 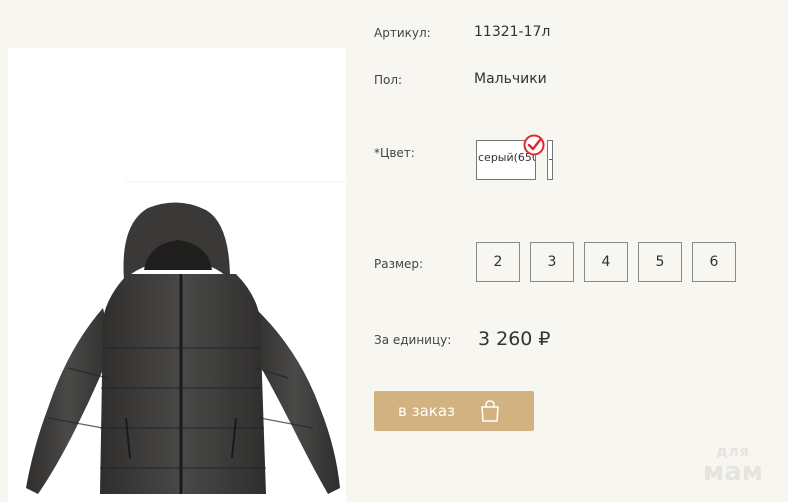 What do you see at coordinates (402, 33) in the screenshot?
I see `article-label: Артикул:` at bounding box center [402, 33].